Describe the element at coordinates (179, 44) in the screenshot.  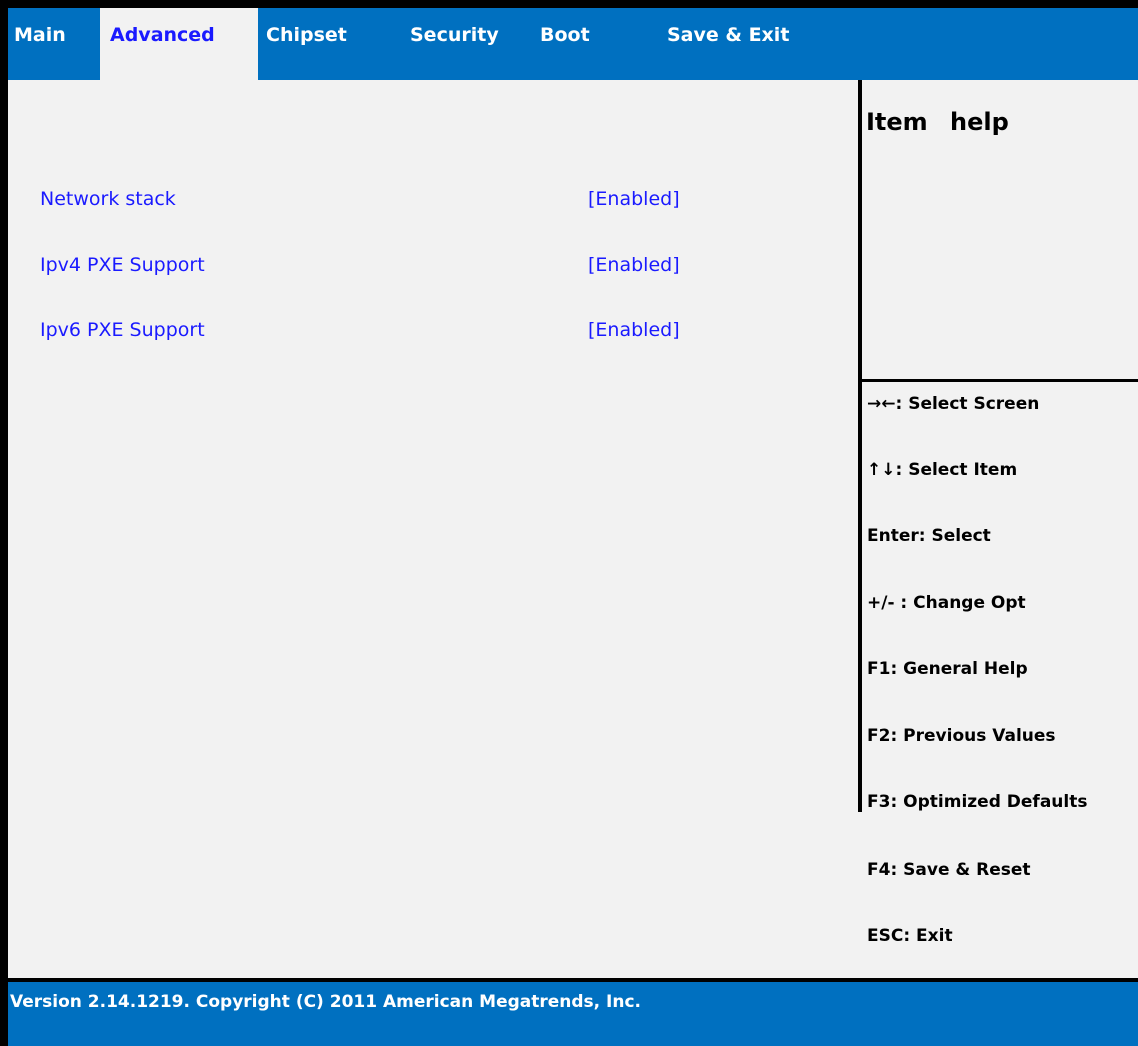
I see `tab-advanced: Advanced` at that location.